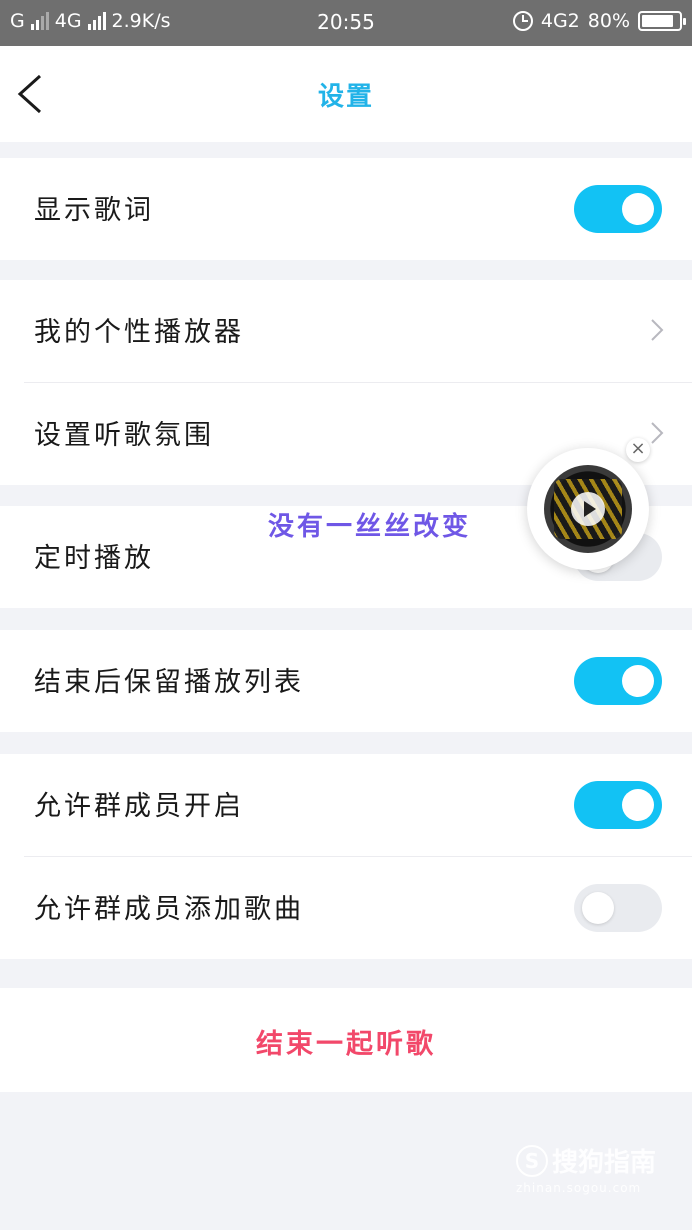 Image resolution: width=692 pixels, height=1230 pixels. Describe the element at coordinates (139, 806) in the screenshot. I see `setting-label: 允许群成员开启` at that location.